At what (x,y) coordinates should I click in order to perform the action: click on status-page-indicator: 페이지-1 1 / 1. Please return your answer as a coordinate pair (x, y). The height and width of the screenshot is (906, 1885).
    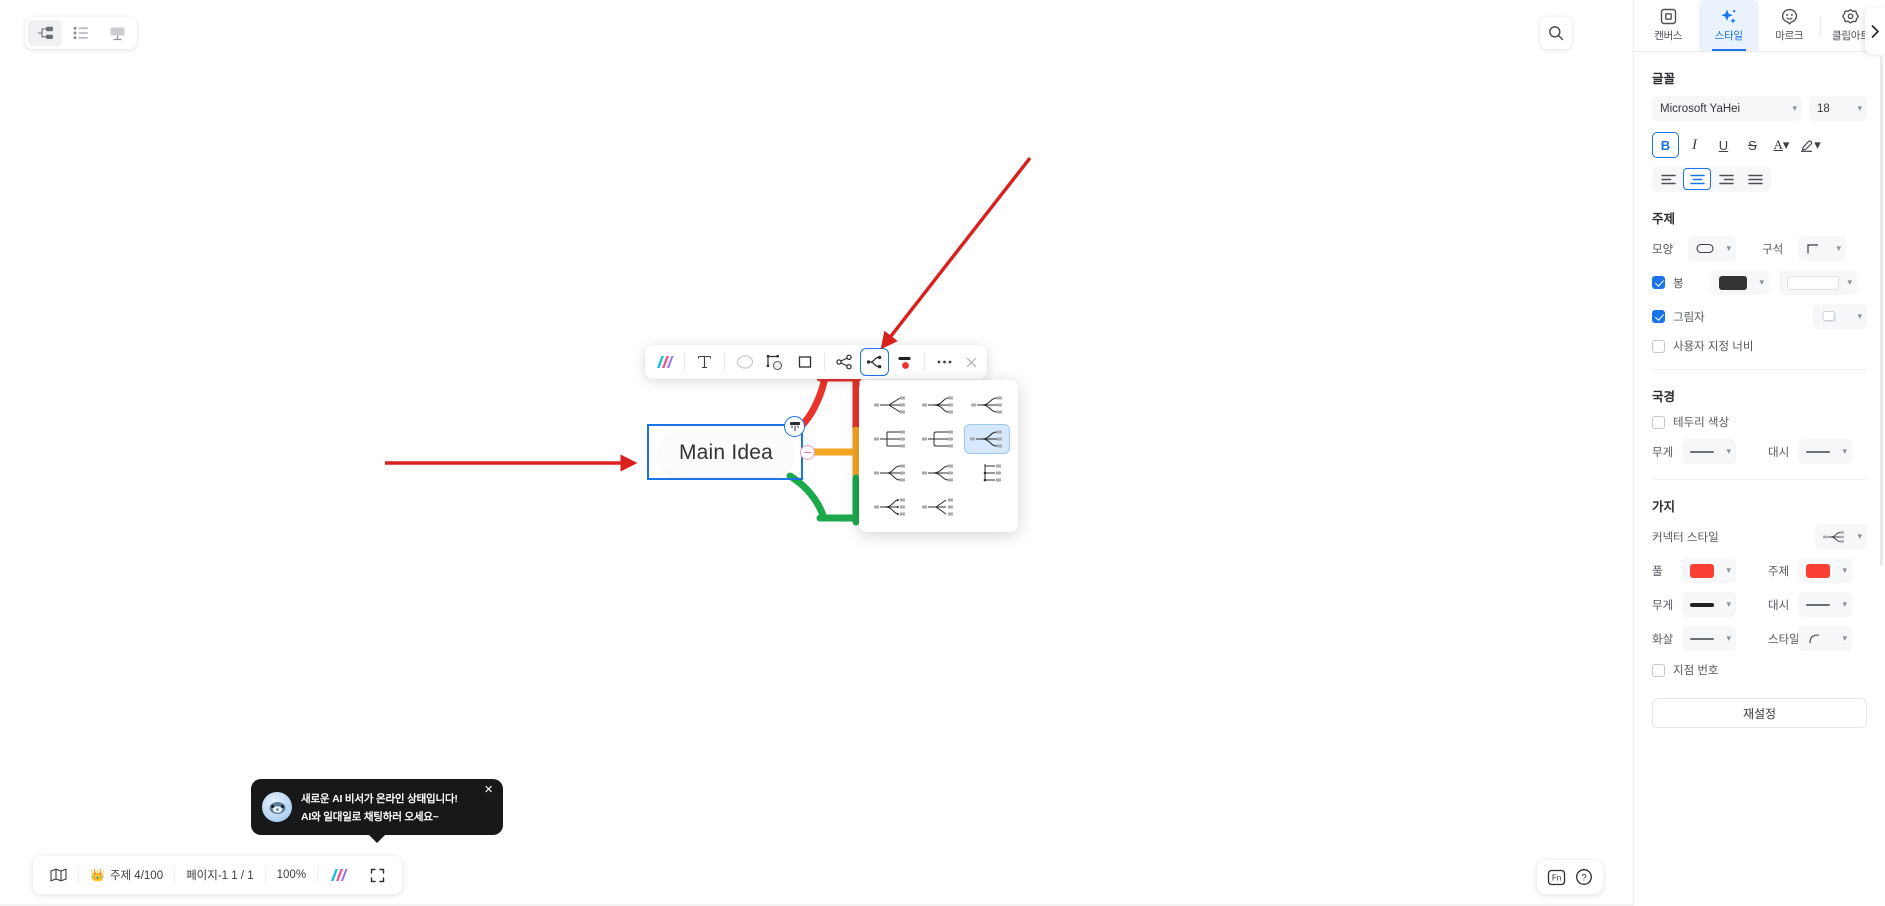
    Looking at the image, I should click on (220, 875).